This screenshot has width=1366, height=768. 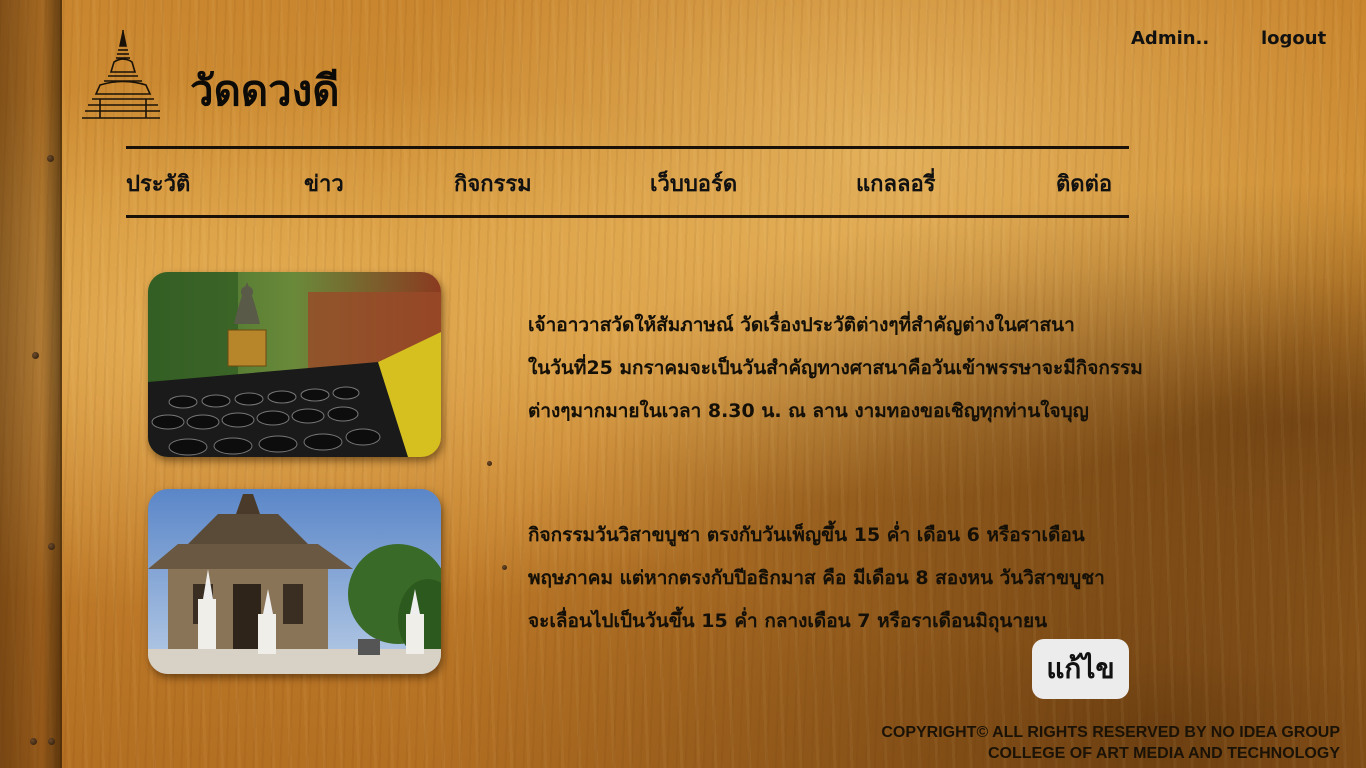 I want to click on edit-button: แก้ไข, so click(x=1080, y=669).